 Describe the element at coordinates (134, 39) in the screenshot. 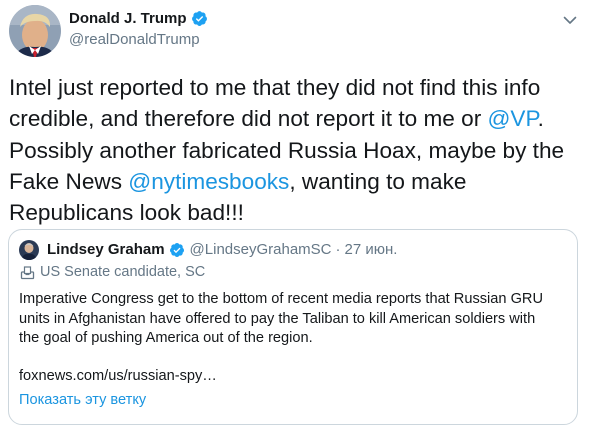

I see `author-handle: @realDonaldTrump` at that location.